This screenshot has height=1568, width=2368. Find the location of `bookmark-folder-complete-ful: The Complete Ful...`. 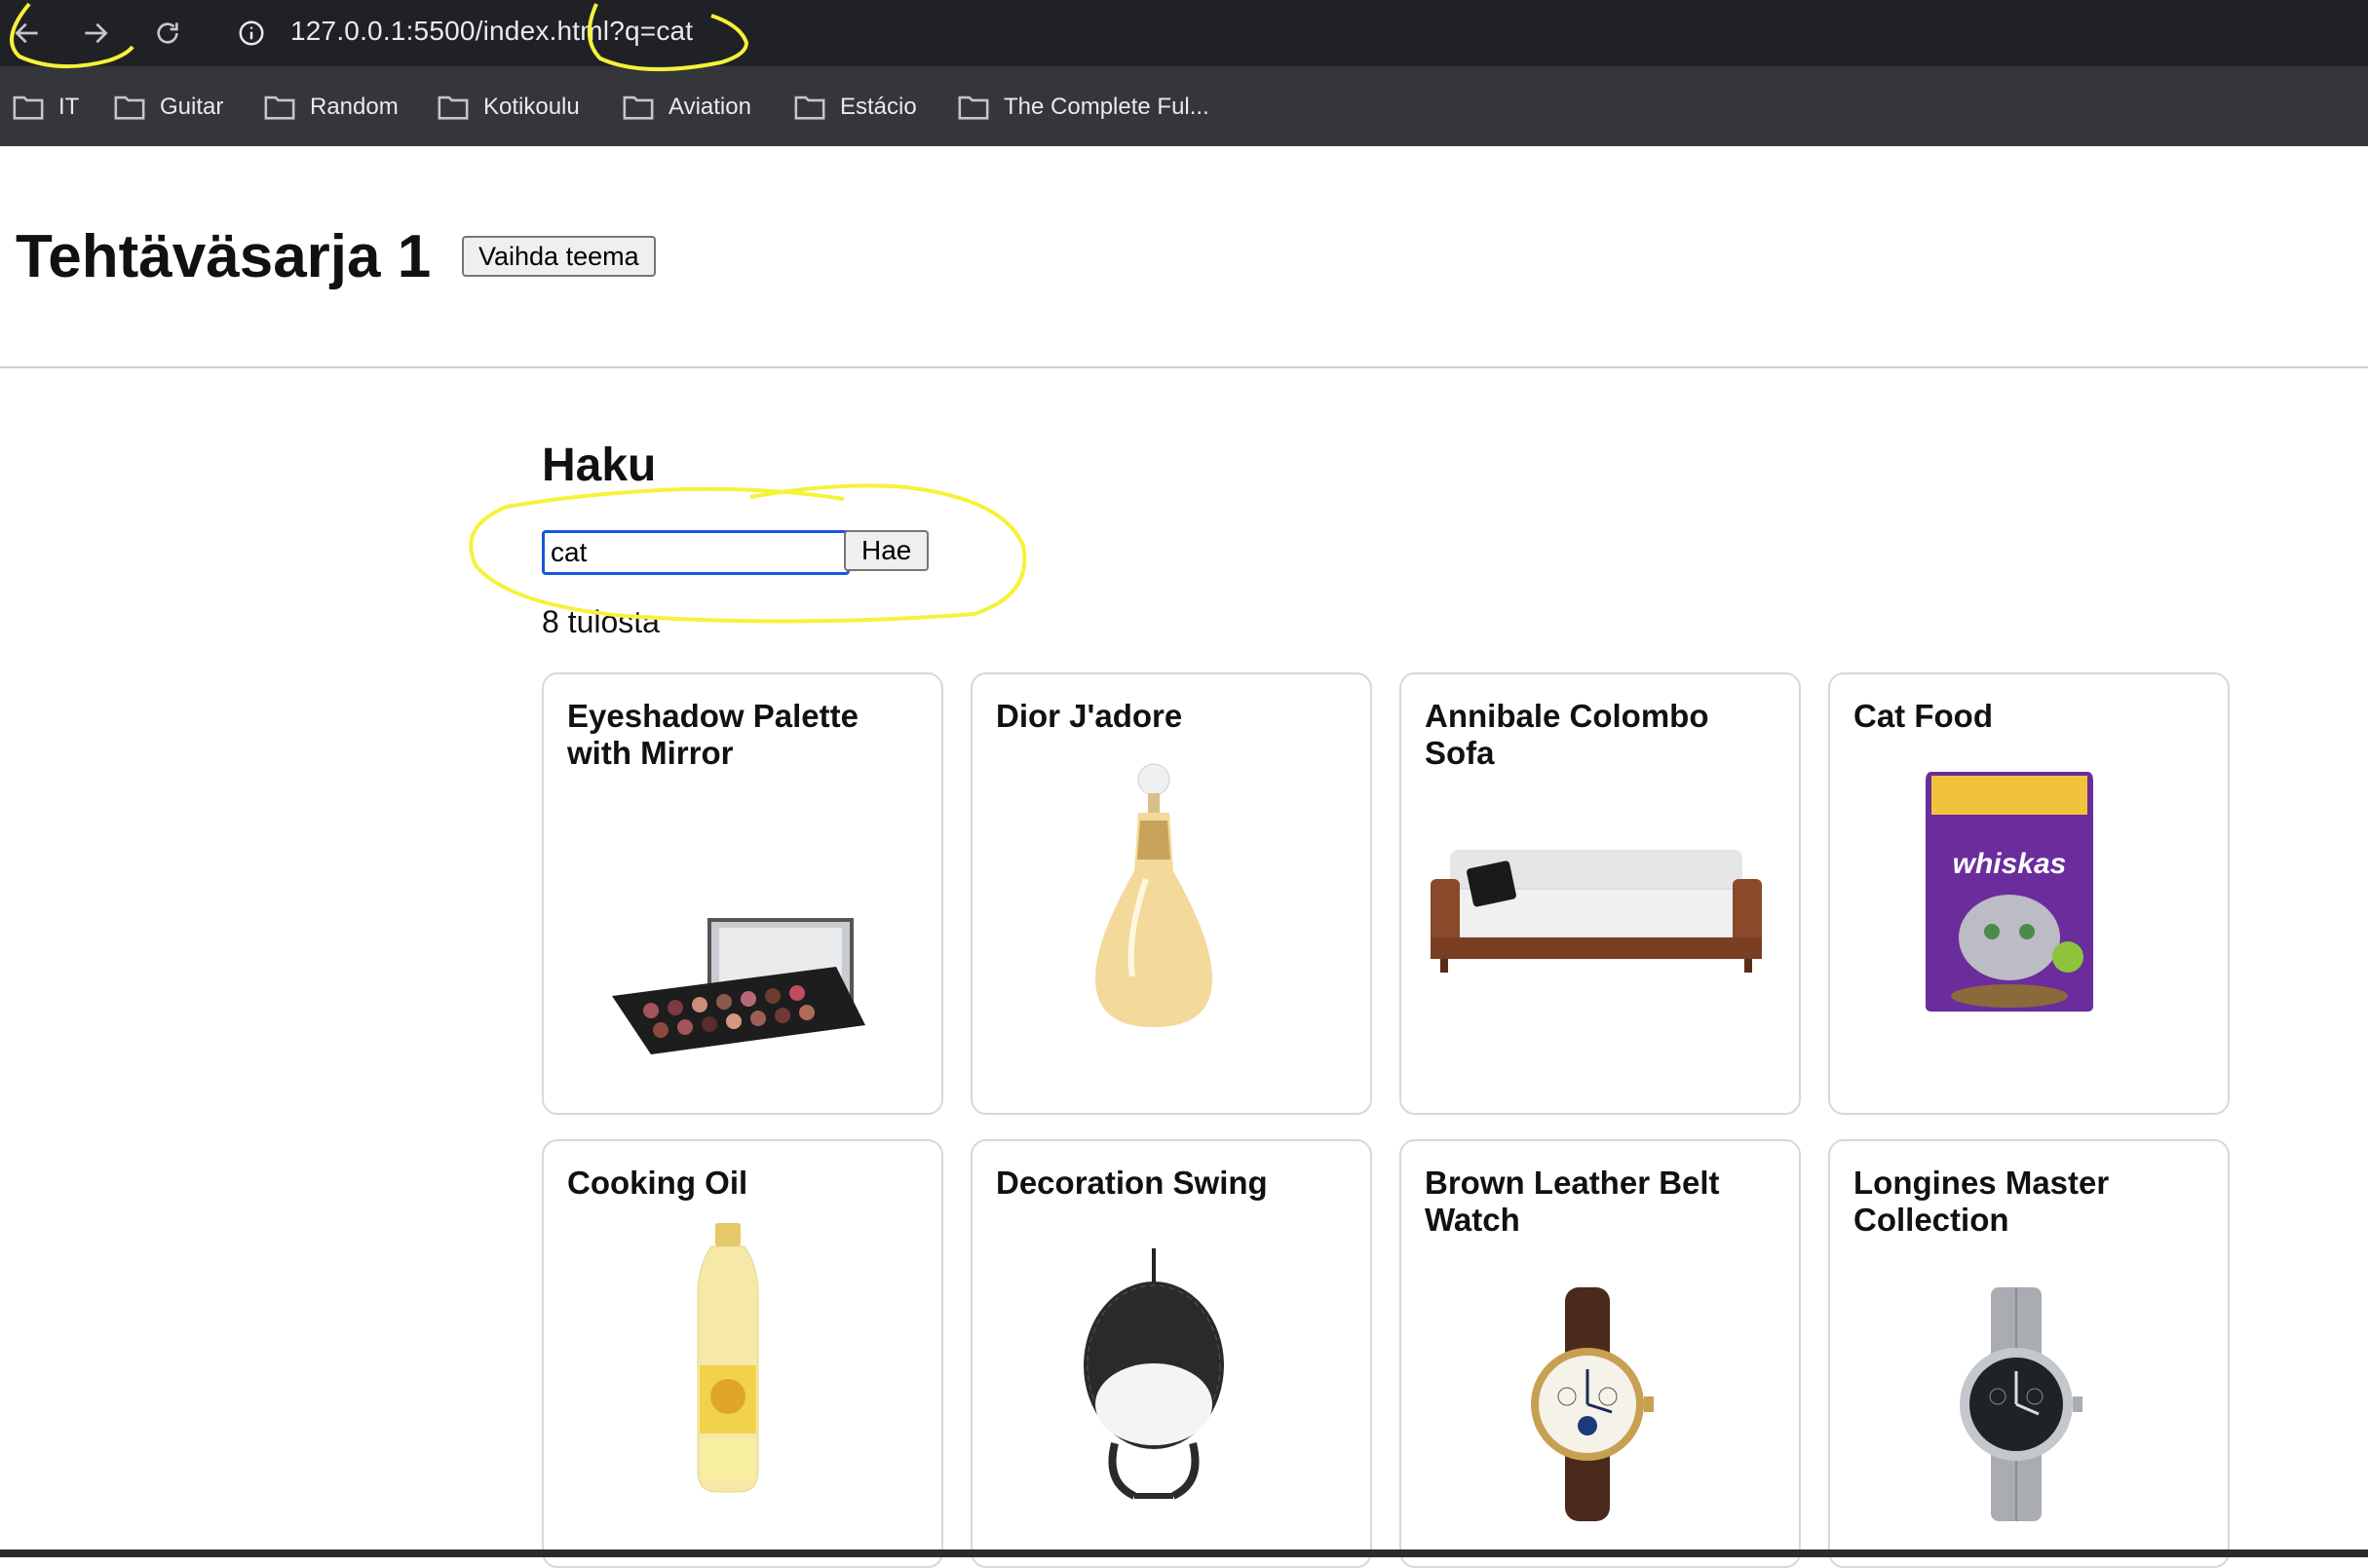

bookmark-folder-complete-ful: The Complete Ful... is located at coordinates (1083, 107).